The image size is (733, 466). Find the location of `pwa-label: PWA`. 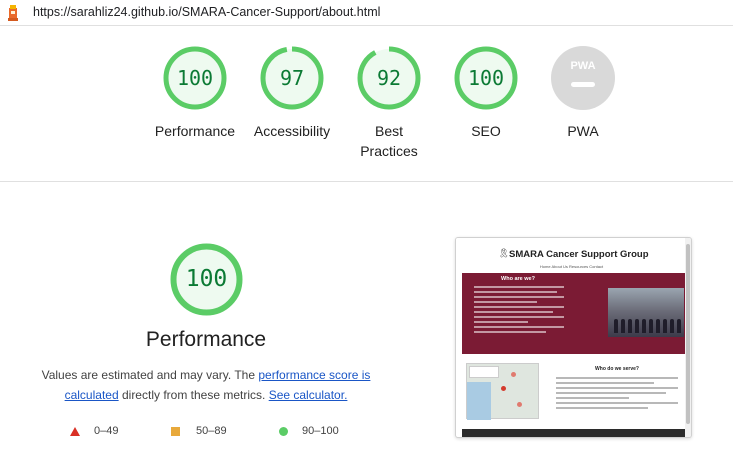

pwa-label: PWA is located at coordinates (583, 131).